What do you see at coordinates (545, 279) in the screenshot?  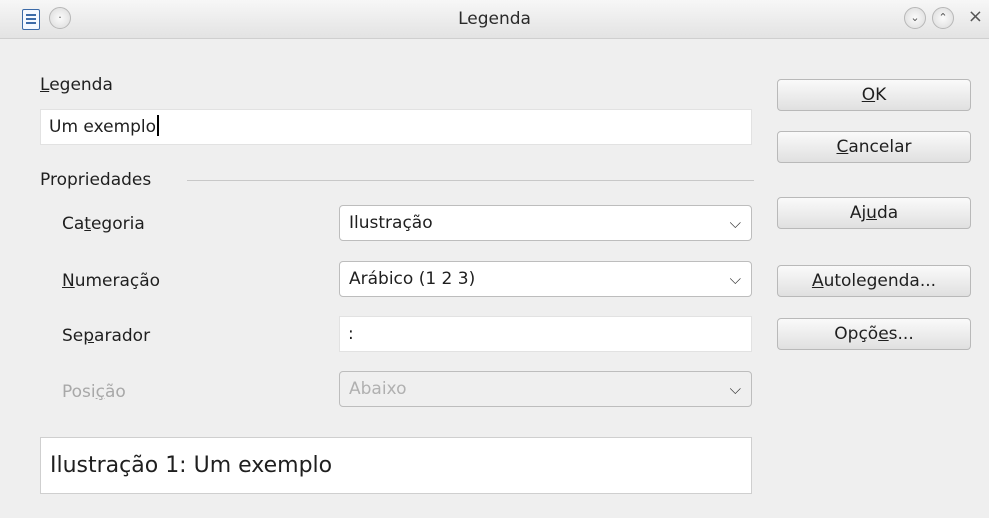 I see `numbering-select: Arábico (1 2 3) ⌵` at bounding box center [545, 279].